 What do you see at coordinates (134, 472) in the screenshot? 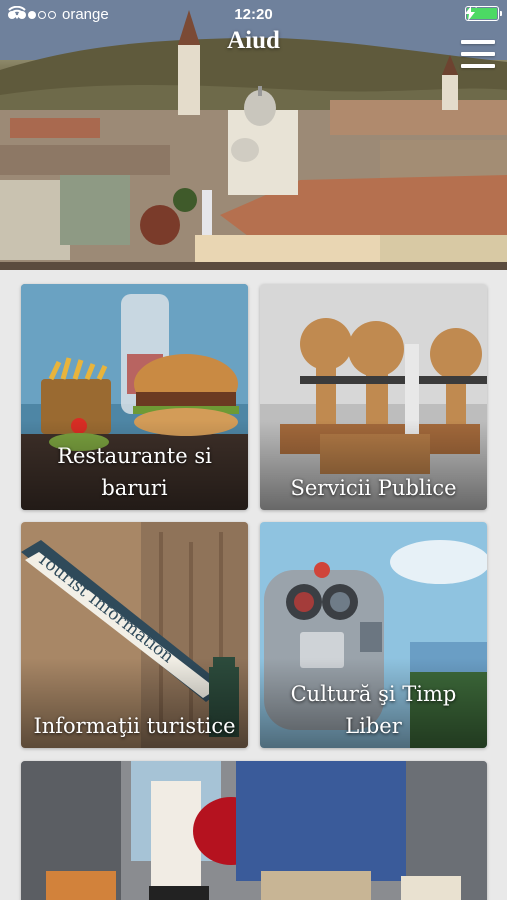
I see `tile-label: Restaurante si baruri` at bounding box center [134, 472].